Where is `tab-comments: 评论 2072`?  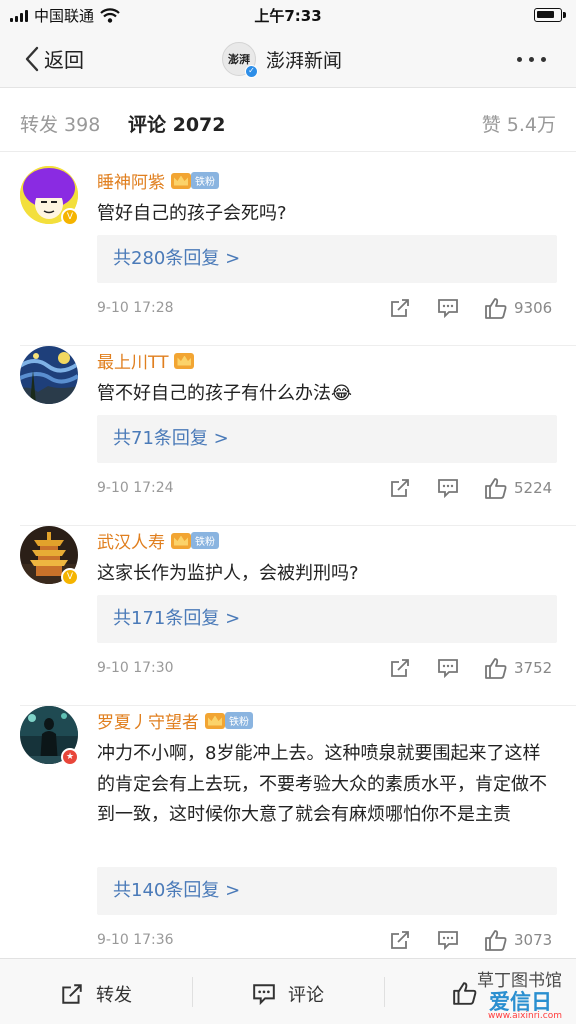 tab-comments: 评论 2072 is located at coordinates (177, 123).